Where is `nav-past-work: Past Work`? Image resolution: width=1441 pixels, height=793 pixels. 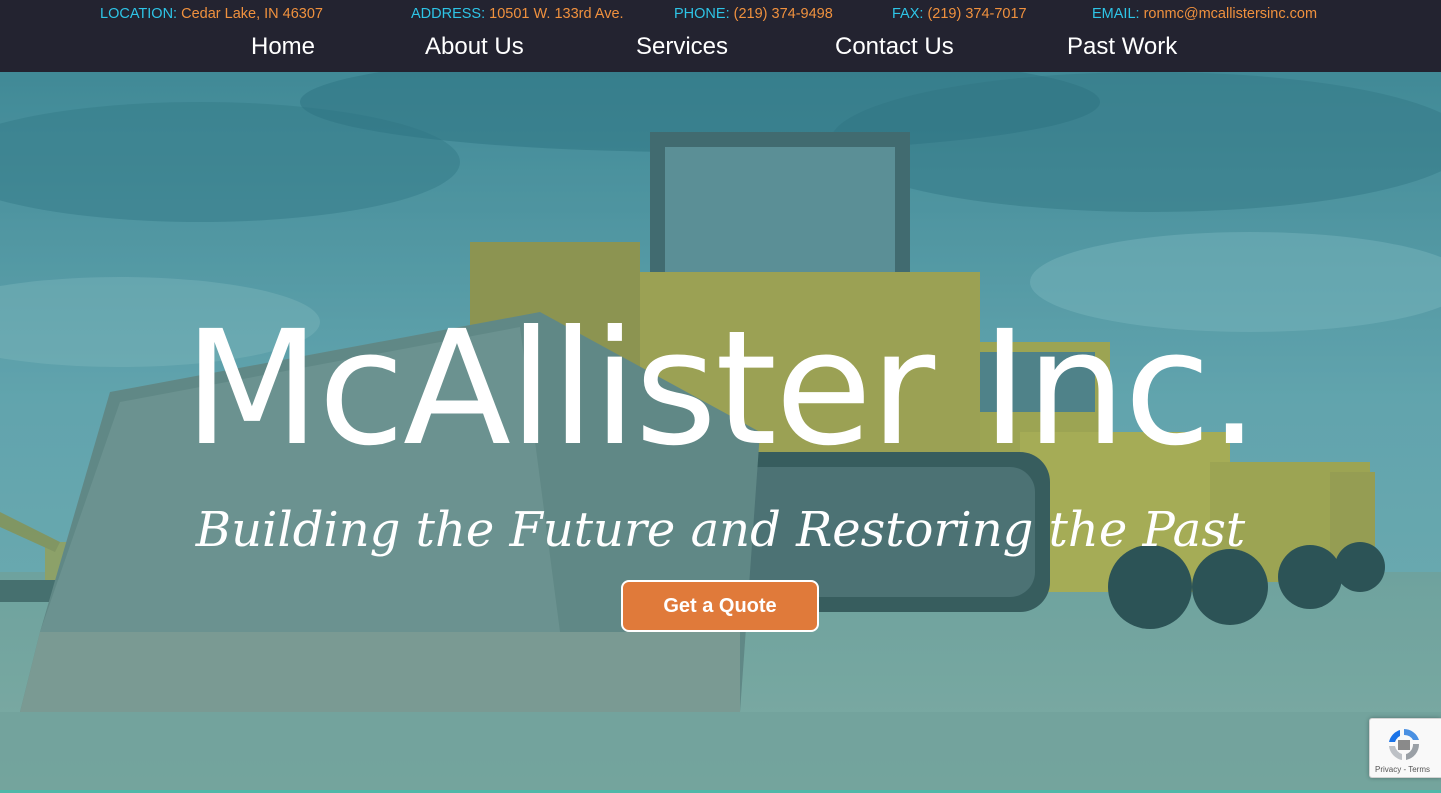
nav-past-work: Past Work is located at coordinates (1122, 47).